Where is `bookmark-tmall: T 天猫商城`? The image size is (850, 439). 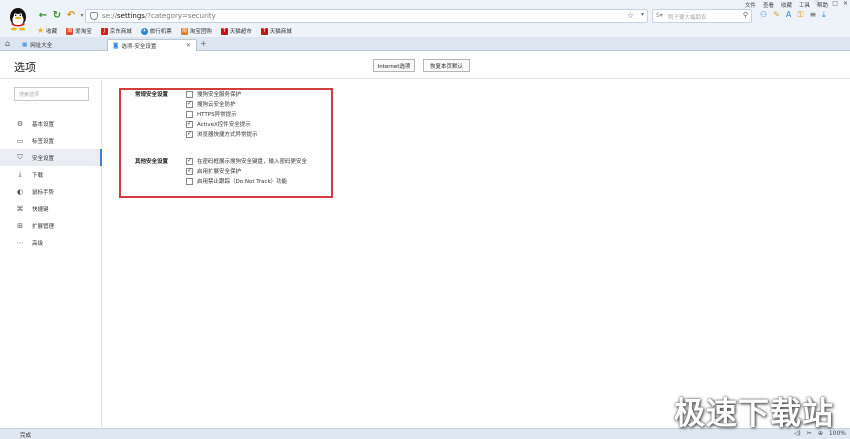 bookmark-tmall: T 天猫商城 is located at coordinates (276, 31).